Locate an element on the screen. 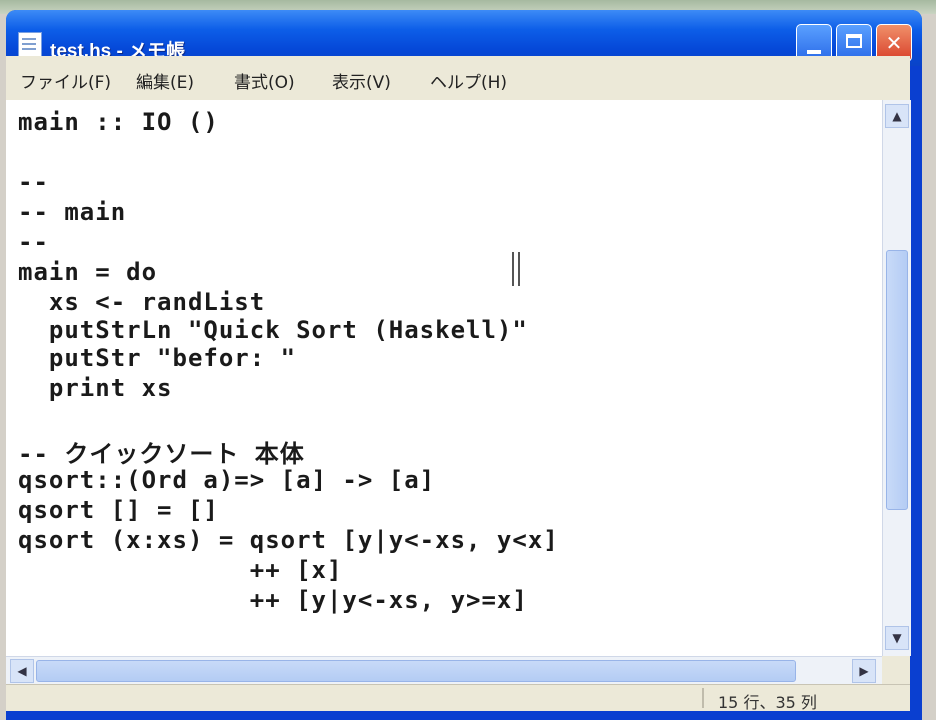 Image resolution: width=936 pixels, height=720 pixels. menu-help: ヘルプ(H) is located at coordinates (468, 80).